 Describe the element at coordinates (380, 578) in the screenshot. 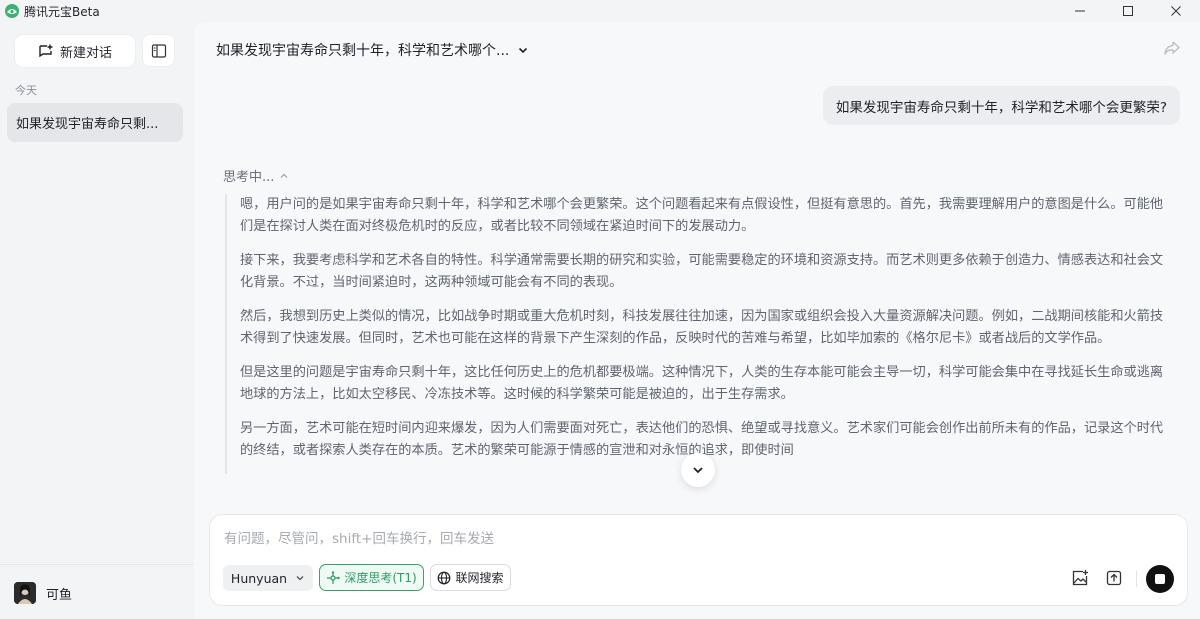

I see `deep-think-label: 深度思考(T1)` at that location.